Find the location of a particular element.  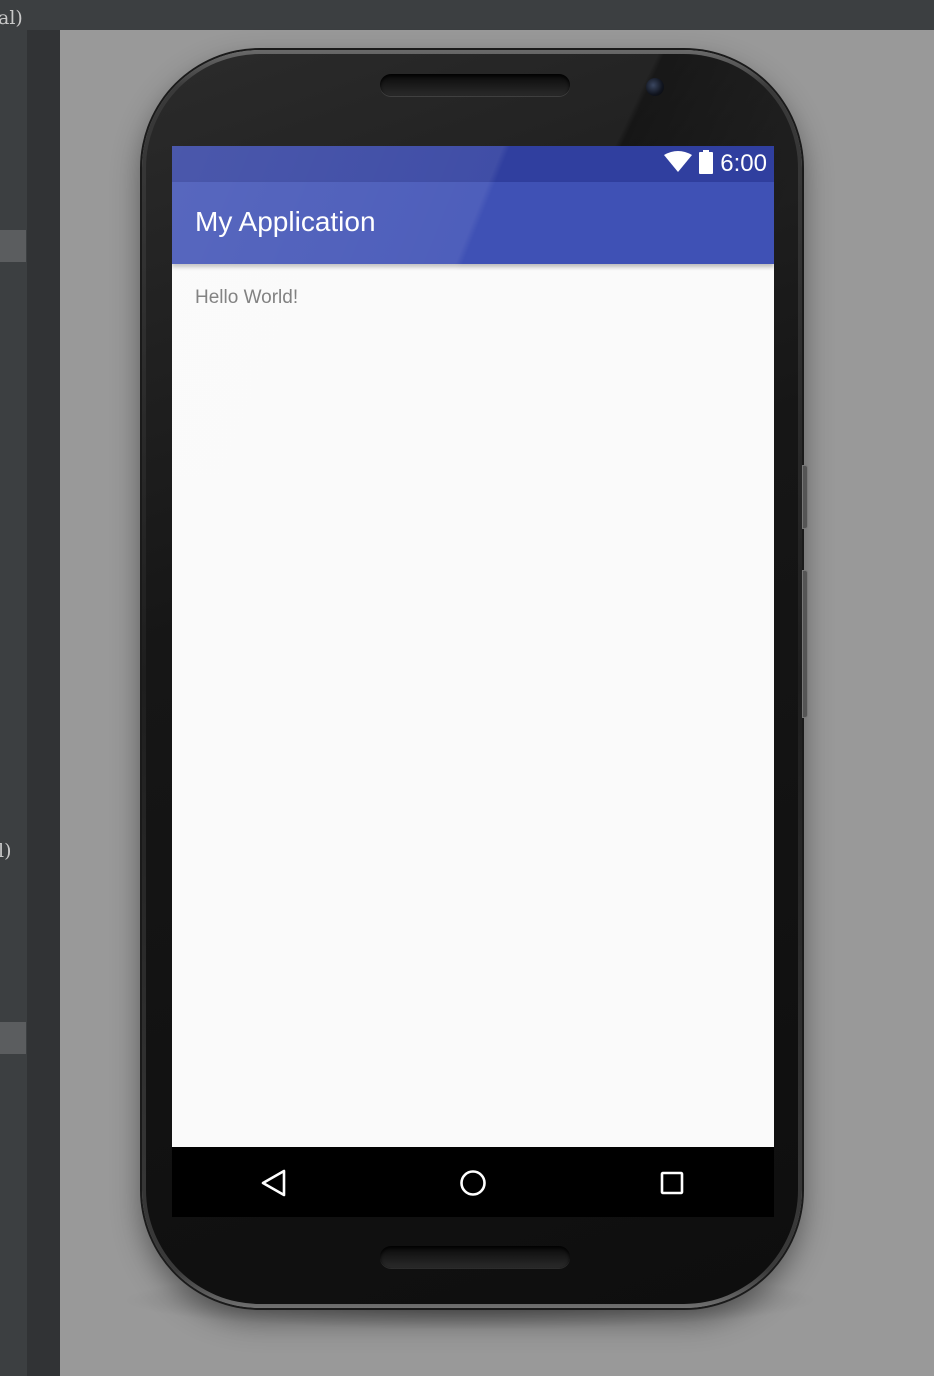

clipped-label-bottom: l) is located at coordinates (6, 851).